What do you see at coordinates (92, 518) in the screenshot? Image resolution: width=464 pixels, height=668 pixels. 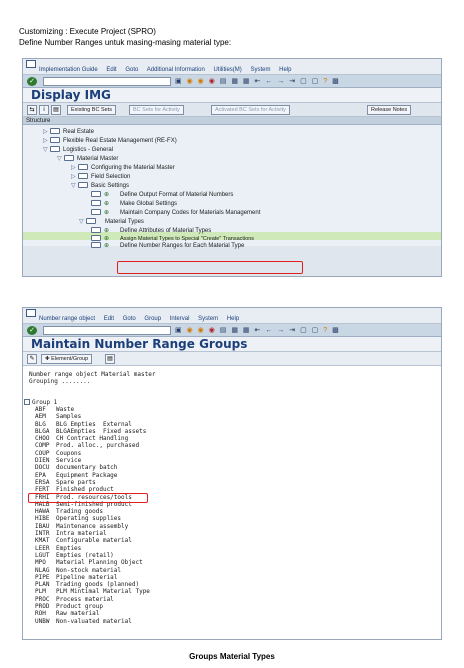 I see `material-type-row: HIBE Operating supplies` at bounding box center [92, 518].